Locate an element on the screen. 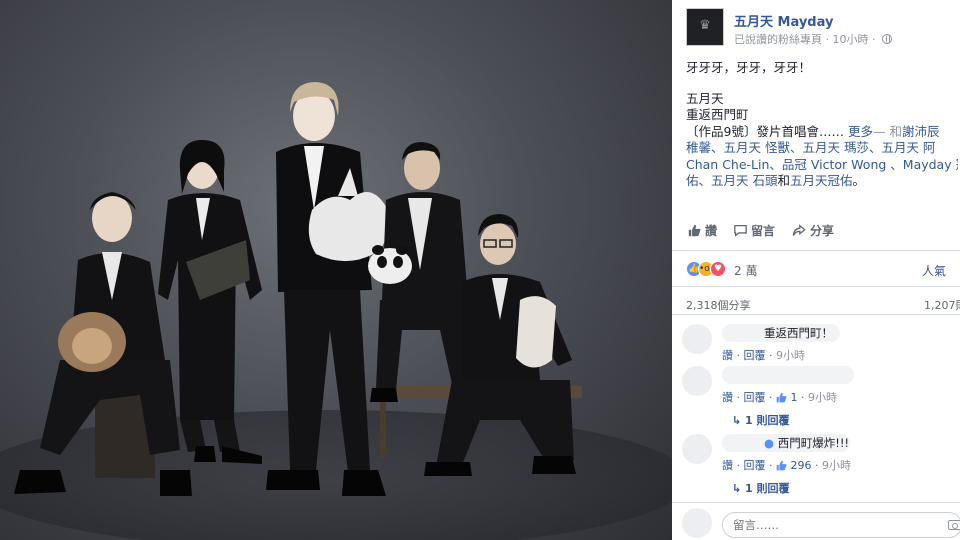  share-button: 分享 is located at coordinates (813, 230).